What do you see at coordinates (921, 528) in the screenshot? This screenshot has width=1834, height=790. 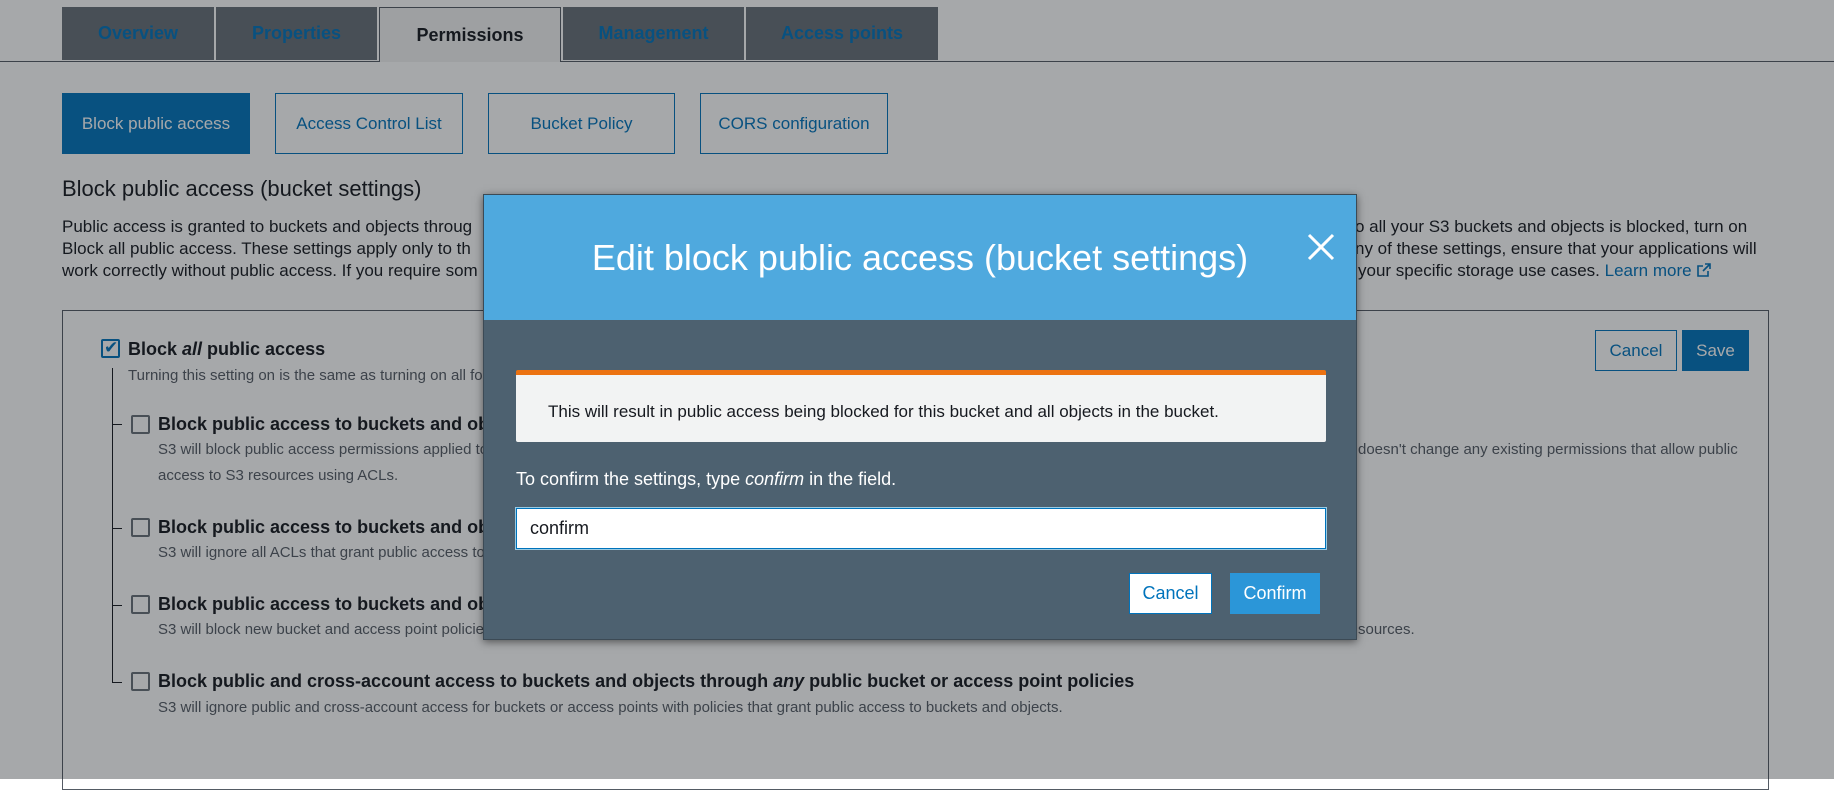 I see `confirm-input` at bounding box center [921, 528].